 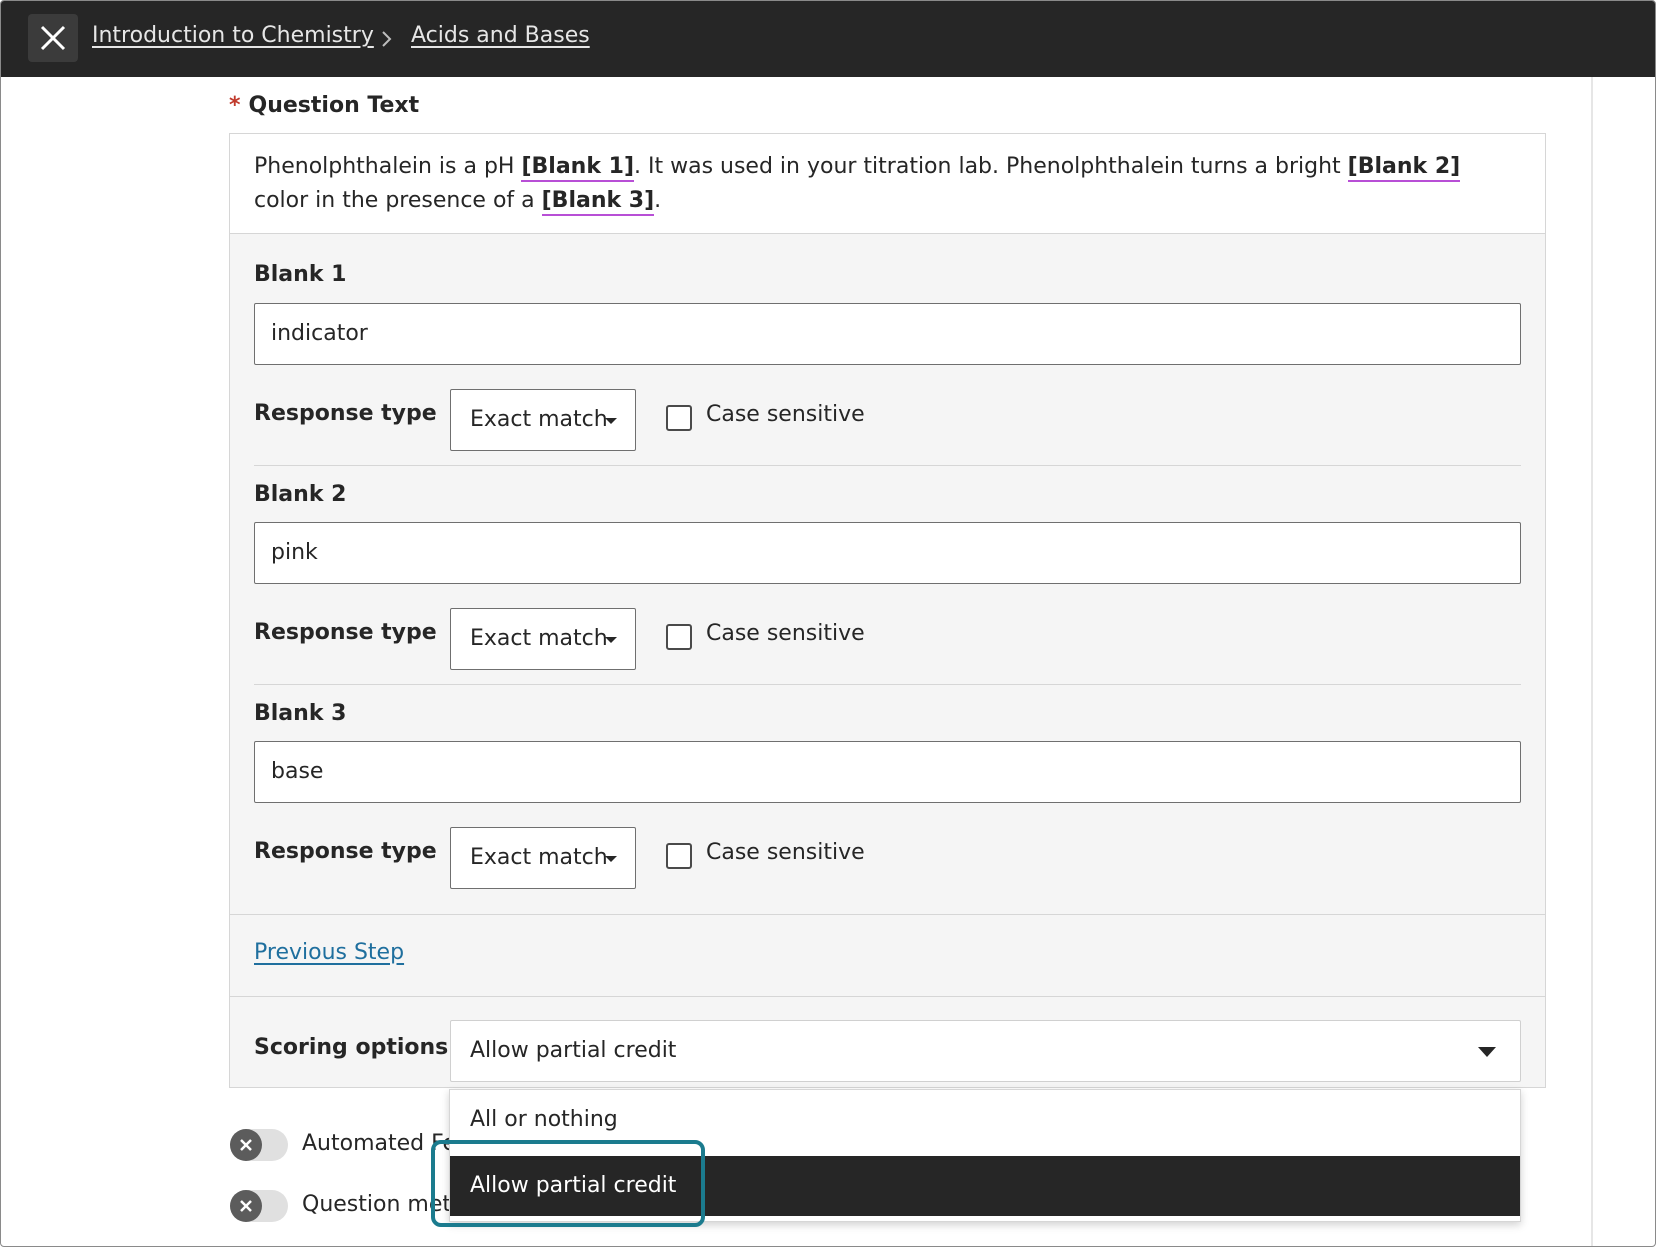 I want to click on blank-2-response-type-select: Exact match, so click(x=543, y=639).